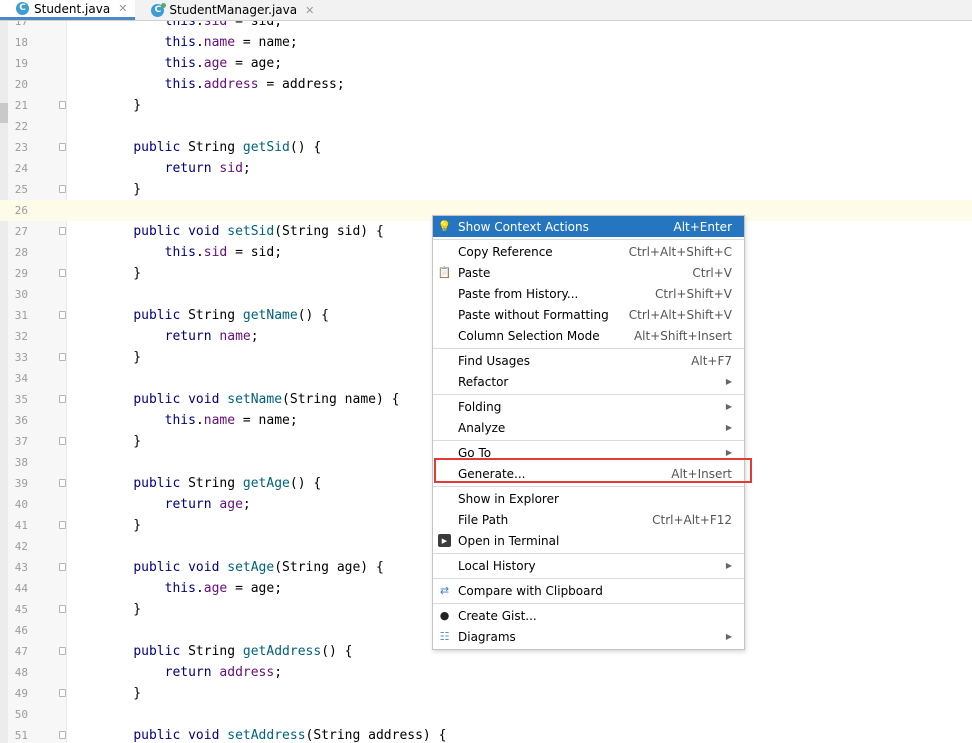 Image resolution: width=972 pixels, height=743 pixels. I want to click on menu-item-copy-reference: Copy Reference Ctrl+Alt+Shift+C, so click(588, 251).